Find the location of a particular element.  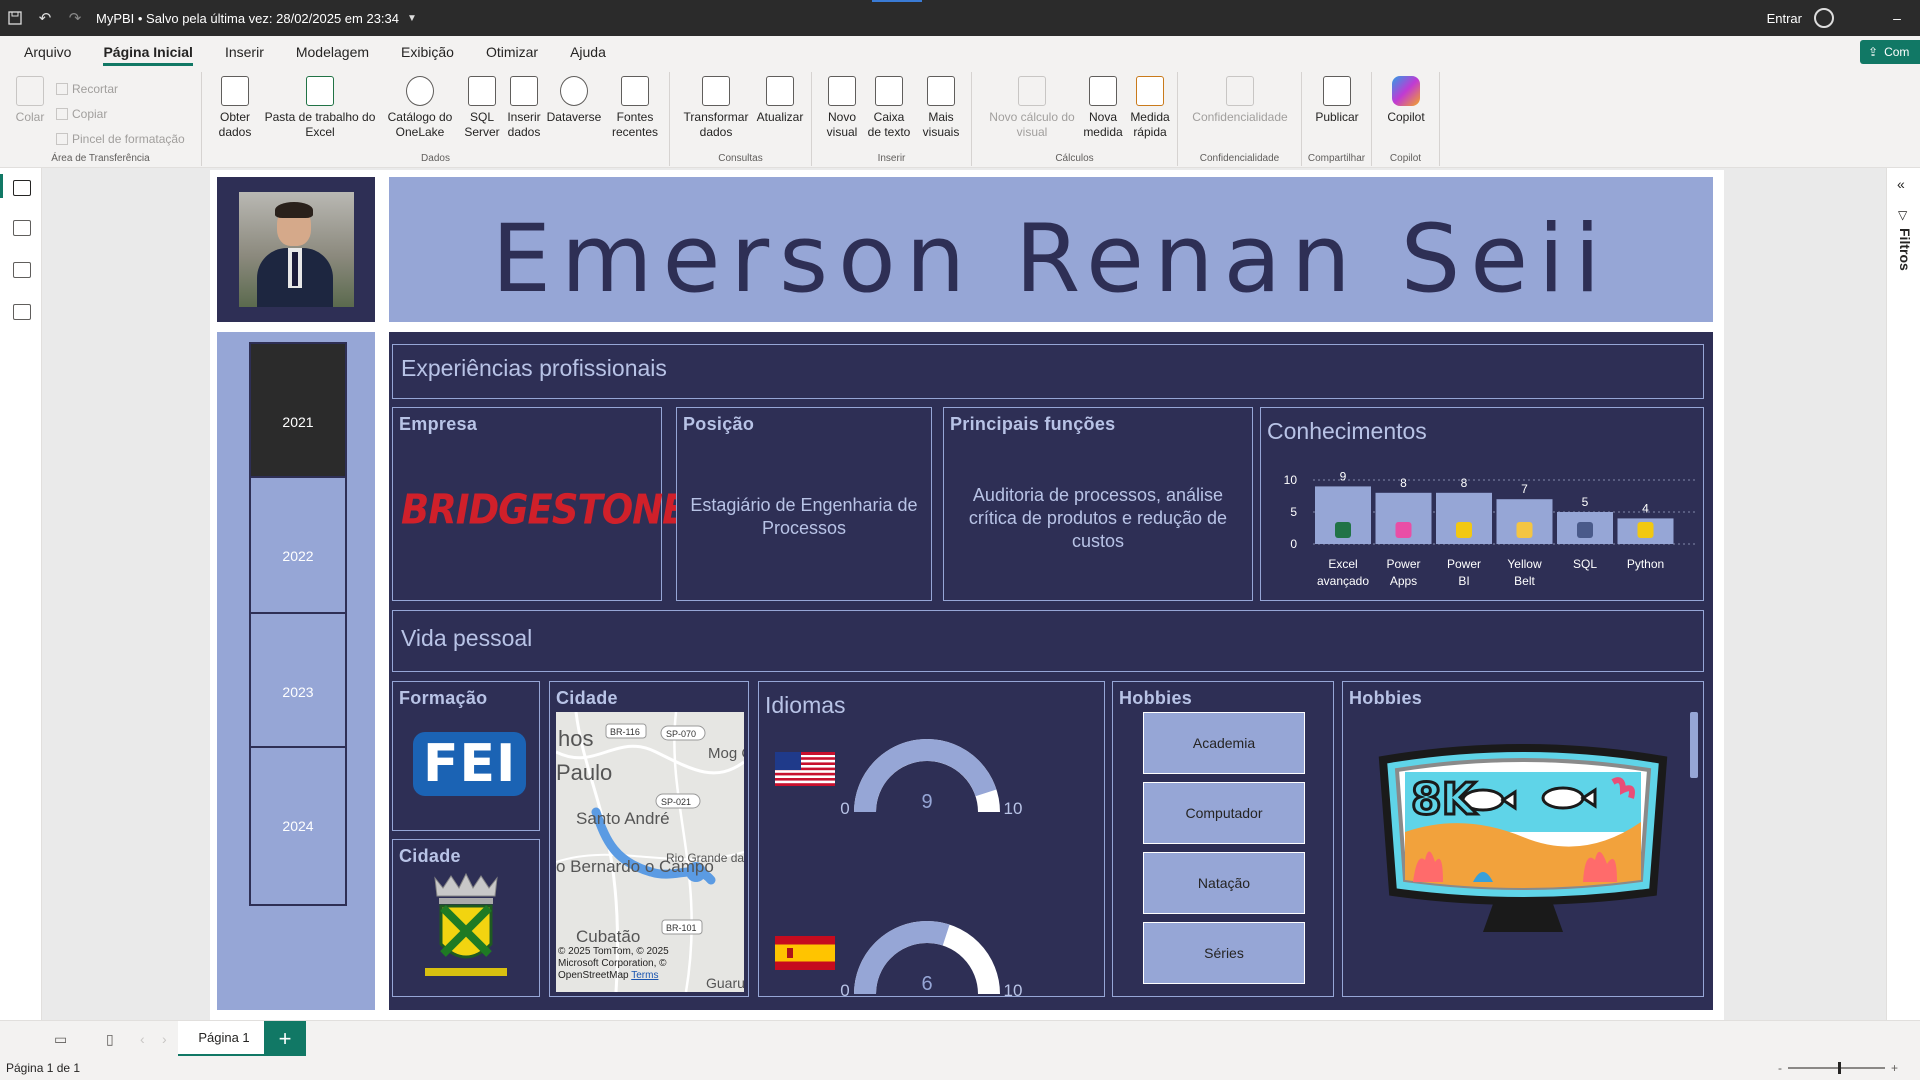

paste-button: Colar is located at coordinates (30, 100).